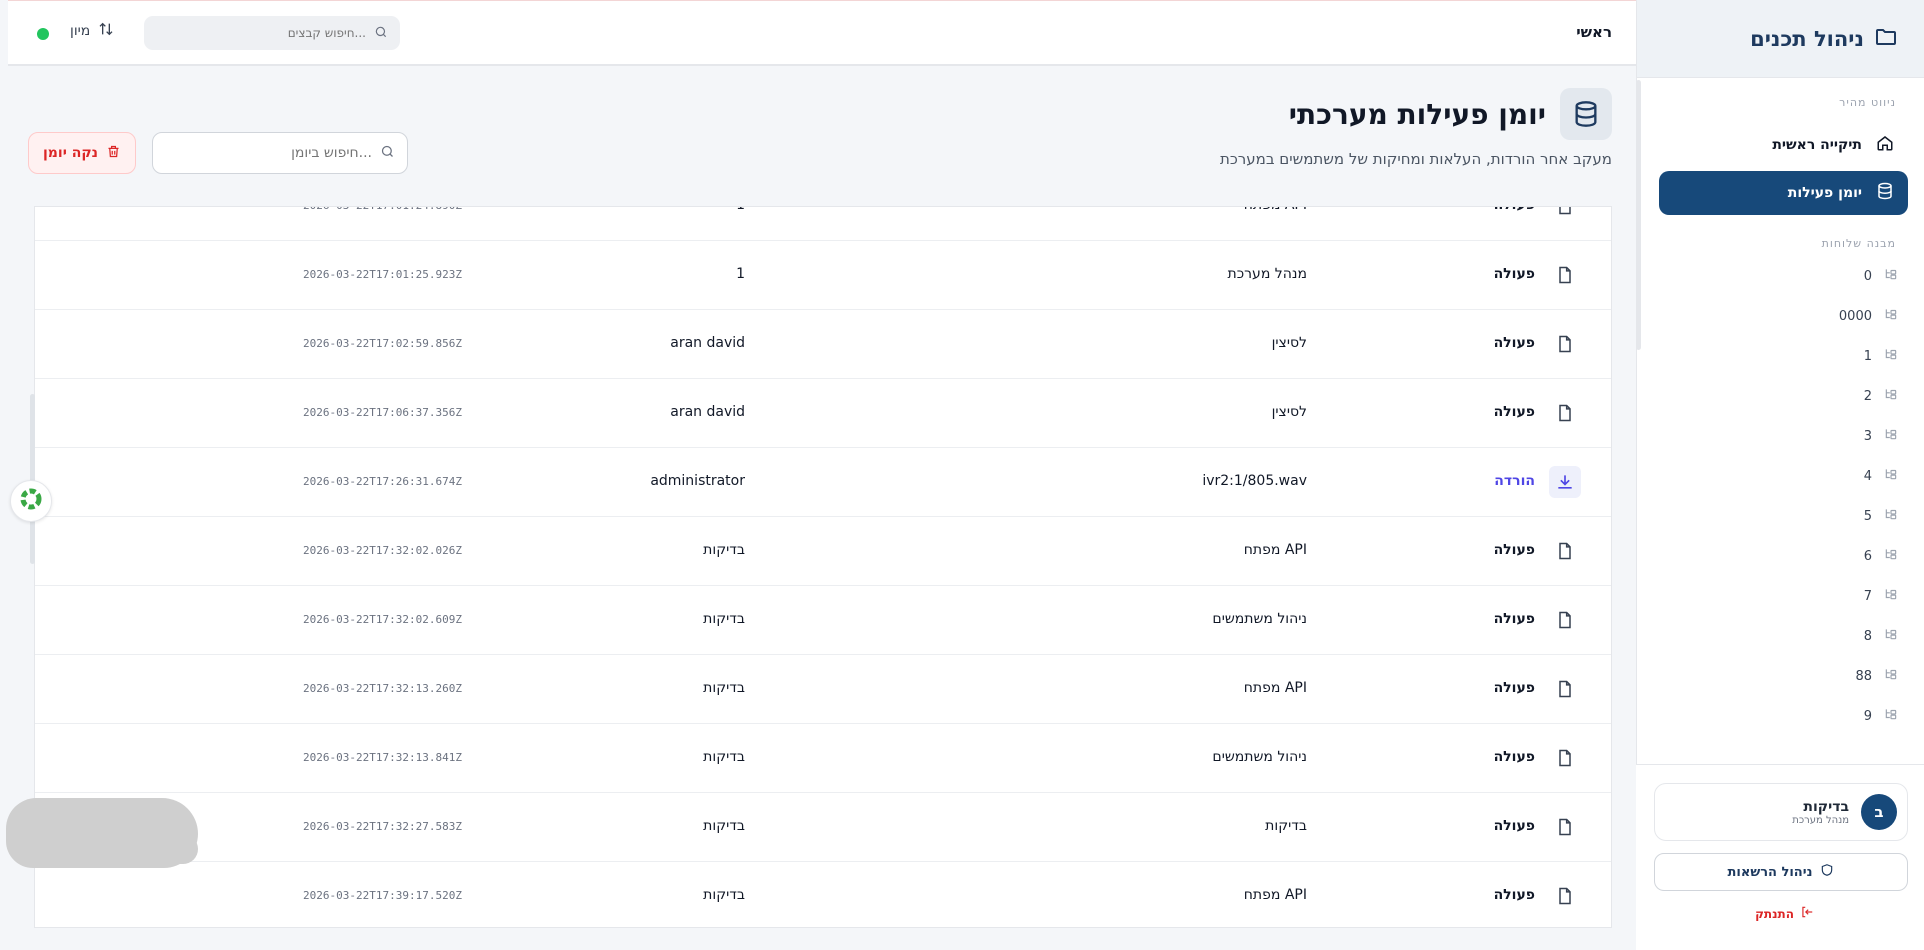  What do you see at coordinates (1879, 812) in the screenshot?
I see `avatar: ב` at bounding box center [1879, 812].